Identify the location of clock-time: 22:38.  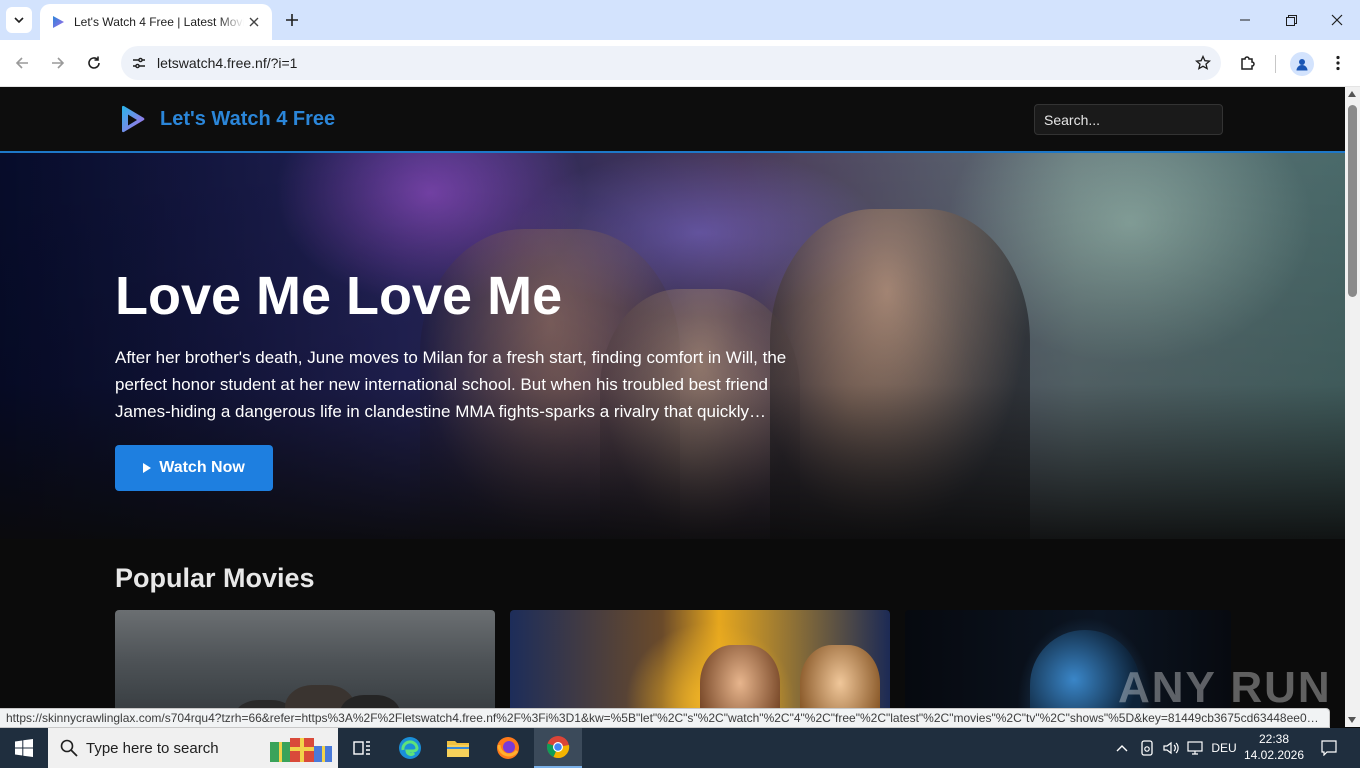
(1274, 739).